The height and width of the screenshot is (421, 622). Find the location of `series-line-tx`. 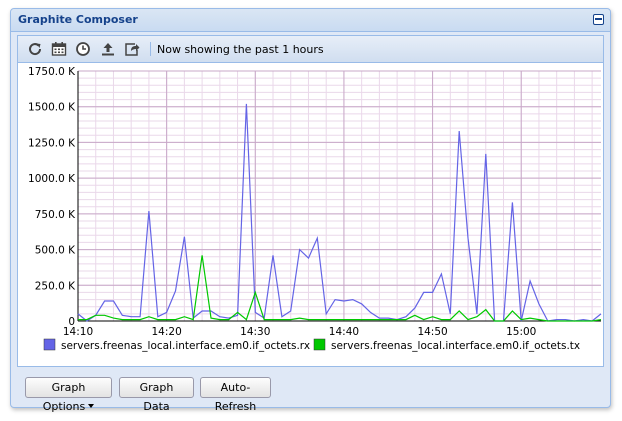

series-line-tx is located at coordinates (340, 288).